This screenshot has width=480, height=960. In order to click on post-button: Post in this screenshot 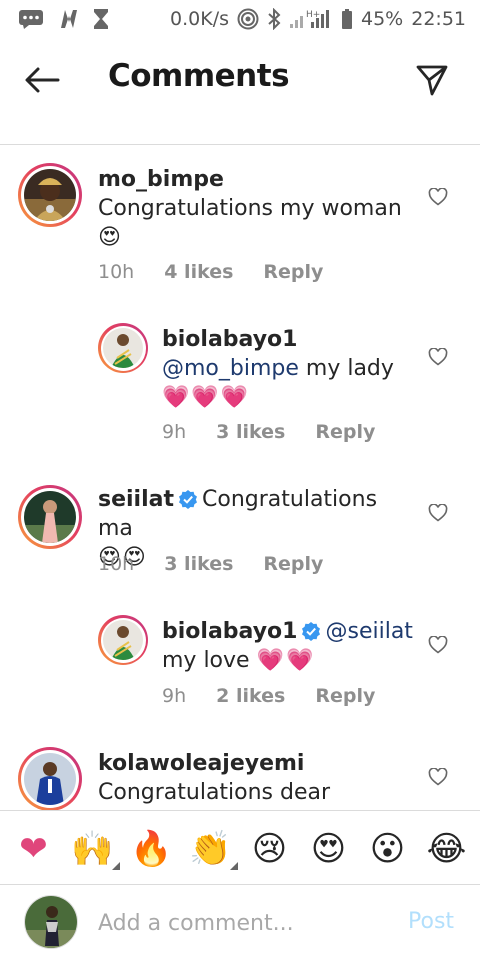, I will do `click(431, 921)`.